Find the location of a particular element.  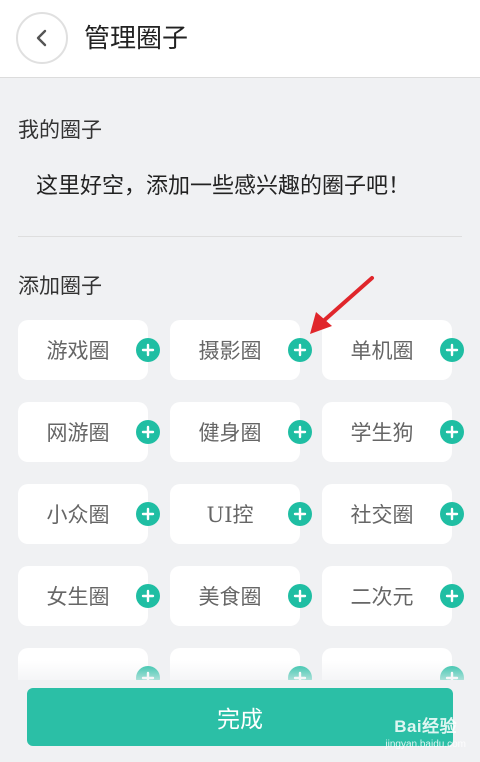

circle-chip-label: 二次元 is located at coordinates (382, 597).